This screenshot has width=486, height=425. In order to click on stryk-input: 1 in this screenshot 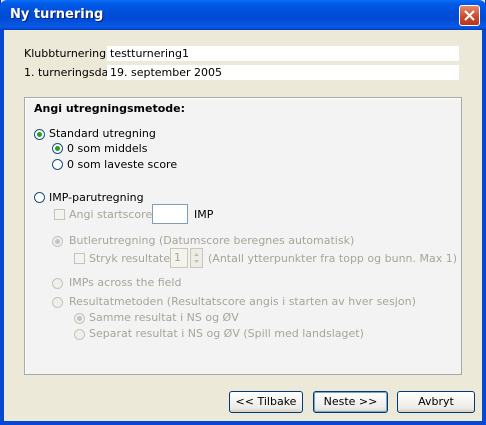, I will do `click(179, 258)`.